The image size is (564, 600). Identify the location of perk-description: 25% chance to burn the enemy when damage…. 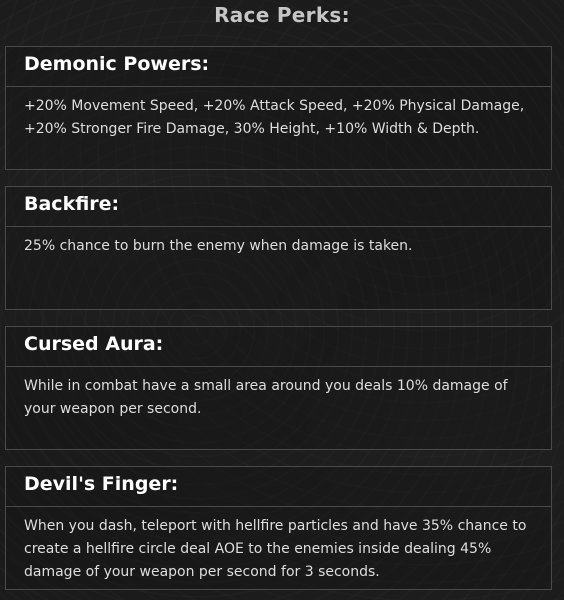
(218, 246).